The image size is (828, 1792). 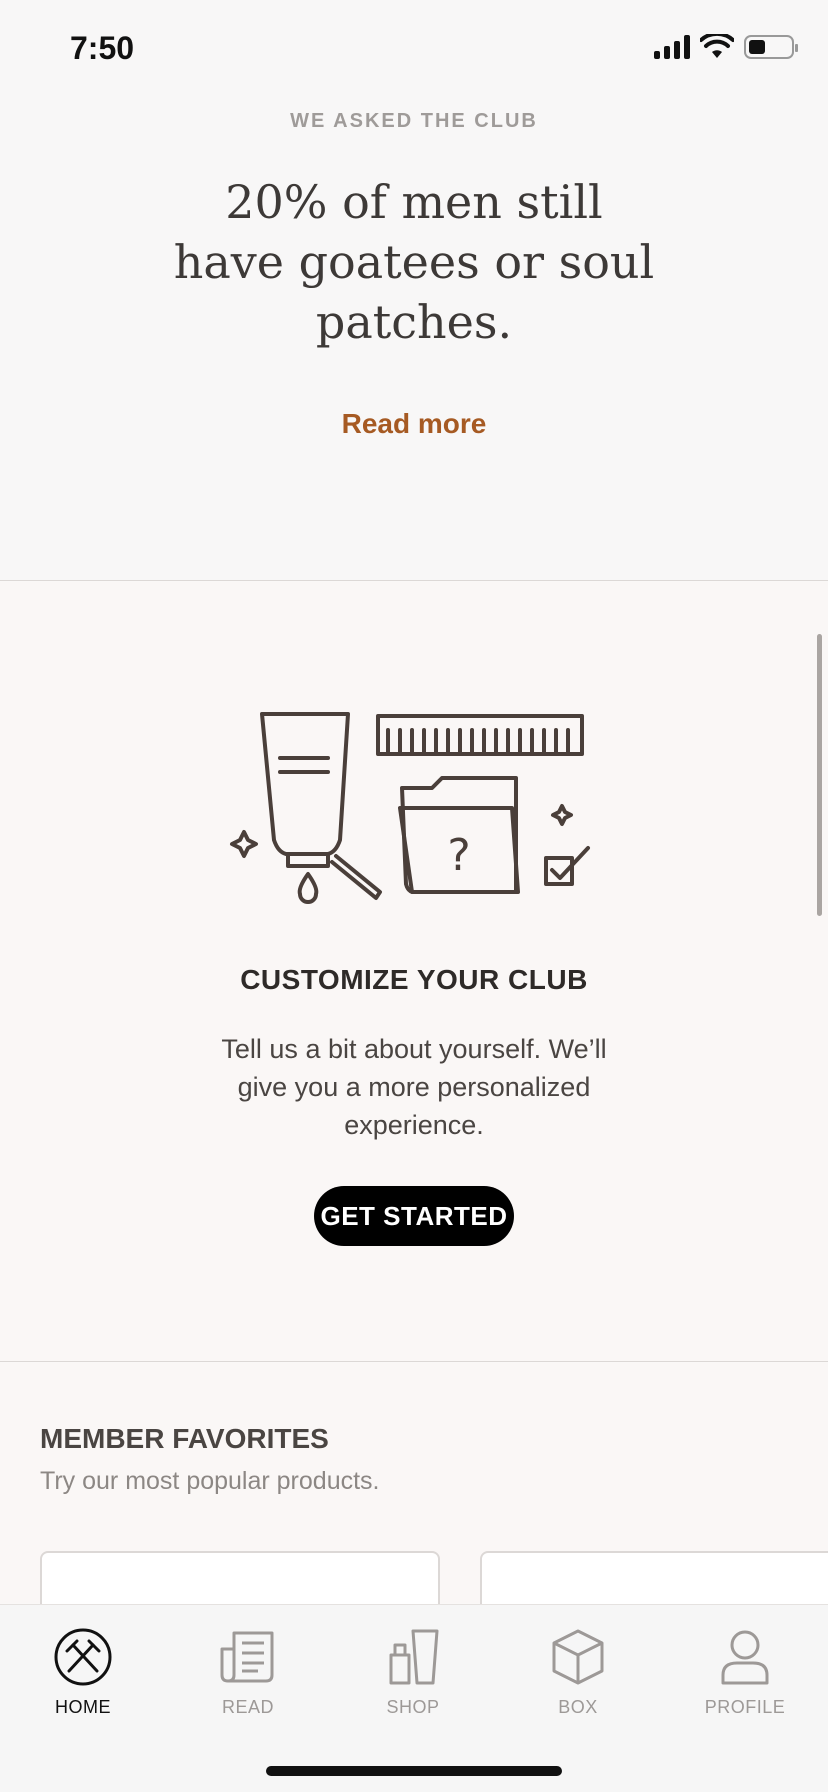 What do you see at coordinates (672, 47) in the screenshot?
I see `cellular-signal-icon` at bounding box center [672, 47].